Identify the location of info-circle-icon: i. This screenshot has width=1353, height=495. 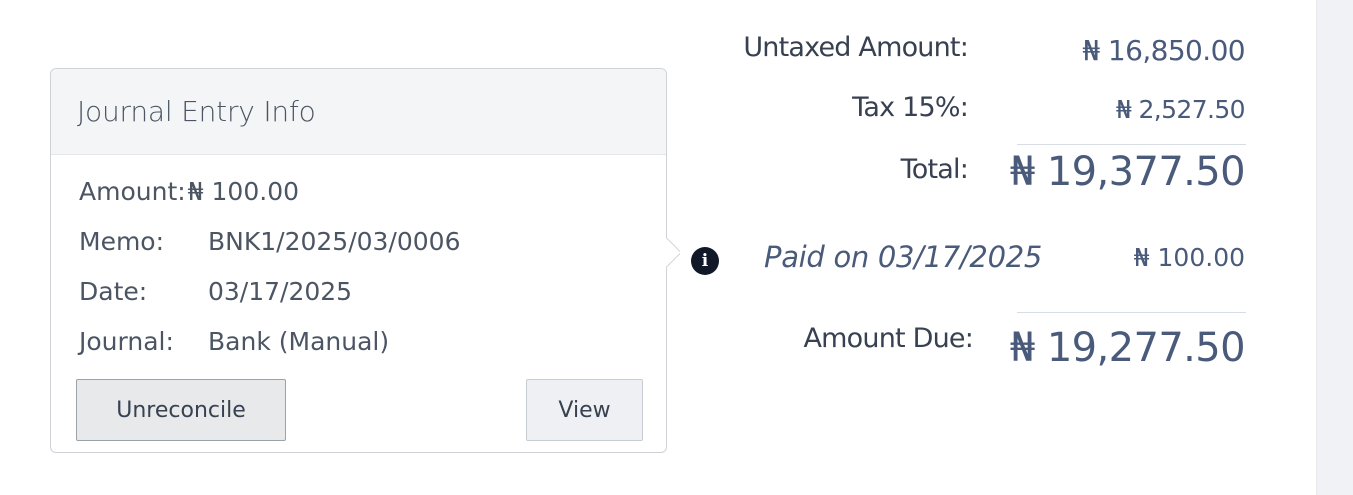
(705, 261).